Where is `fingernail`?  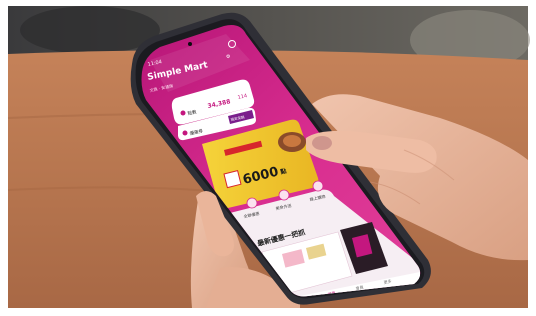 fingernail is located at coordinates (322, 143).